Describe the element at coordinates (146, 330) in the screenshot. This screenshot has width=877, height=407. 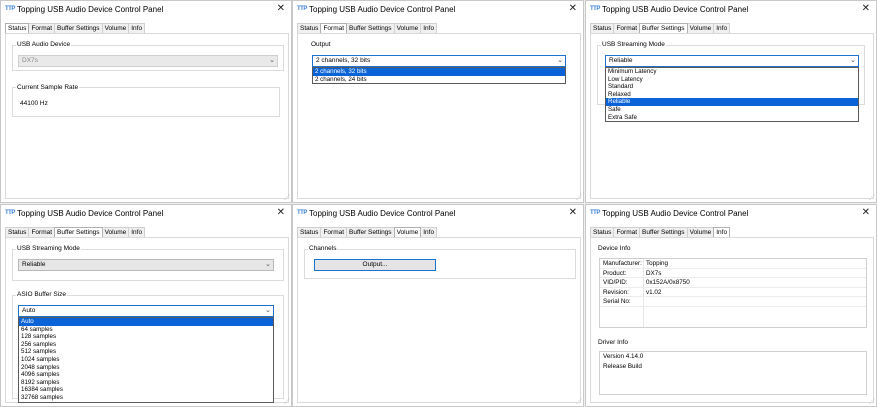
I see `list-item: 64 samples` at that location.